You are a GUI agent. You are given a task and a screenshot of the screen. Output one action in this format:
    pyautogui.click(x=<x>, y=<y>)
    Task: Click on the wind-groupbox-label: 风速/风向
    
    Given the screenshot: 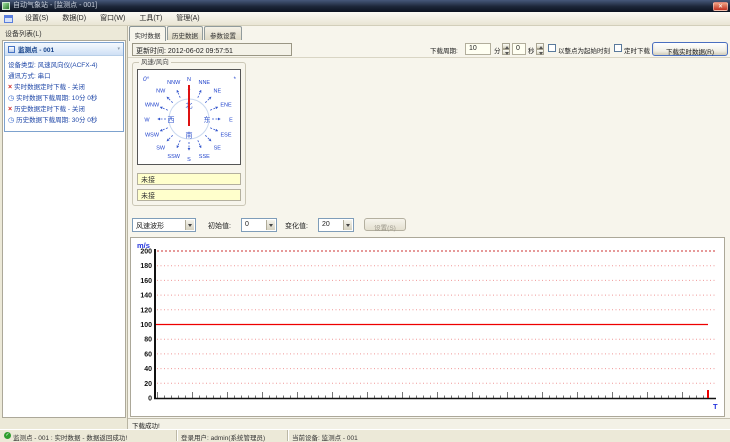 What is the action you would take?
    pyautogui.click(x=155, y=63)
    